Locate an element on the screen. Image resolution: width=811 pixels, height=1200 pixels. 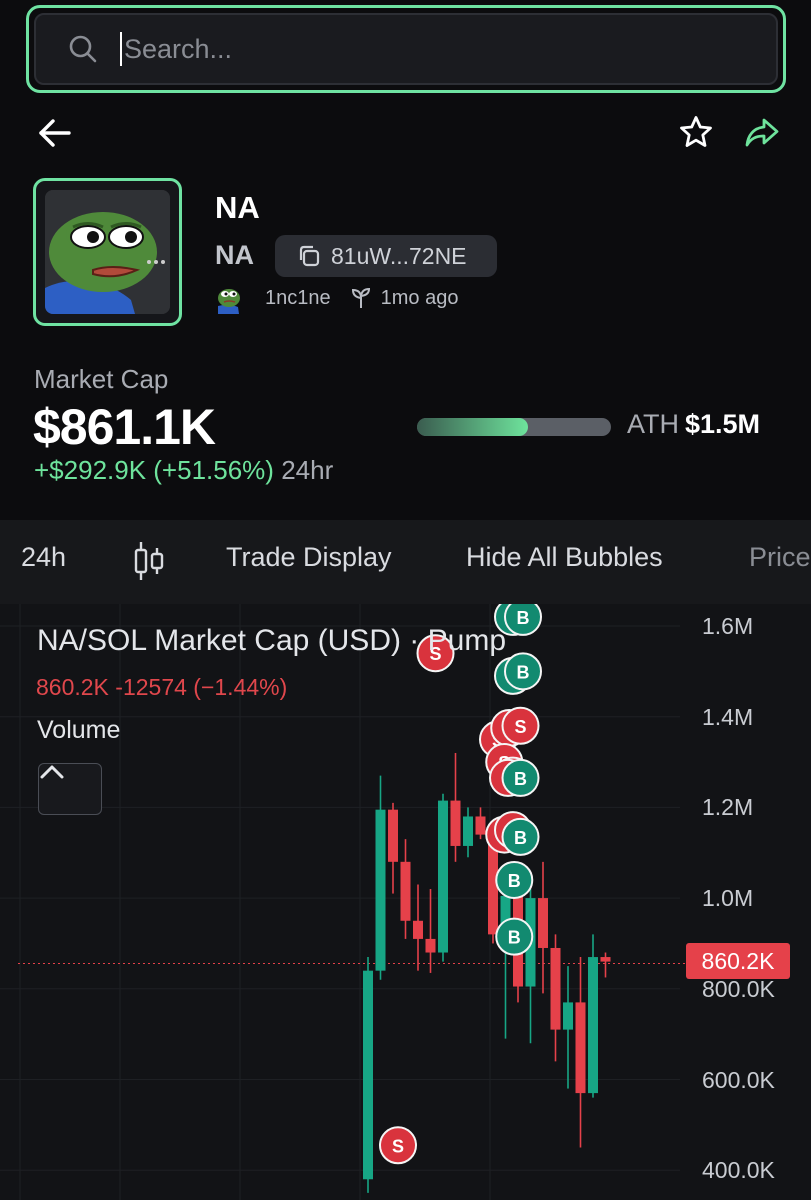
token-avatar is located at coordinates (107, 252).